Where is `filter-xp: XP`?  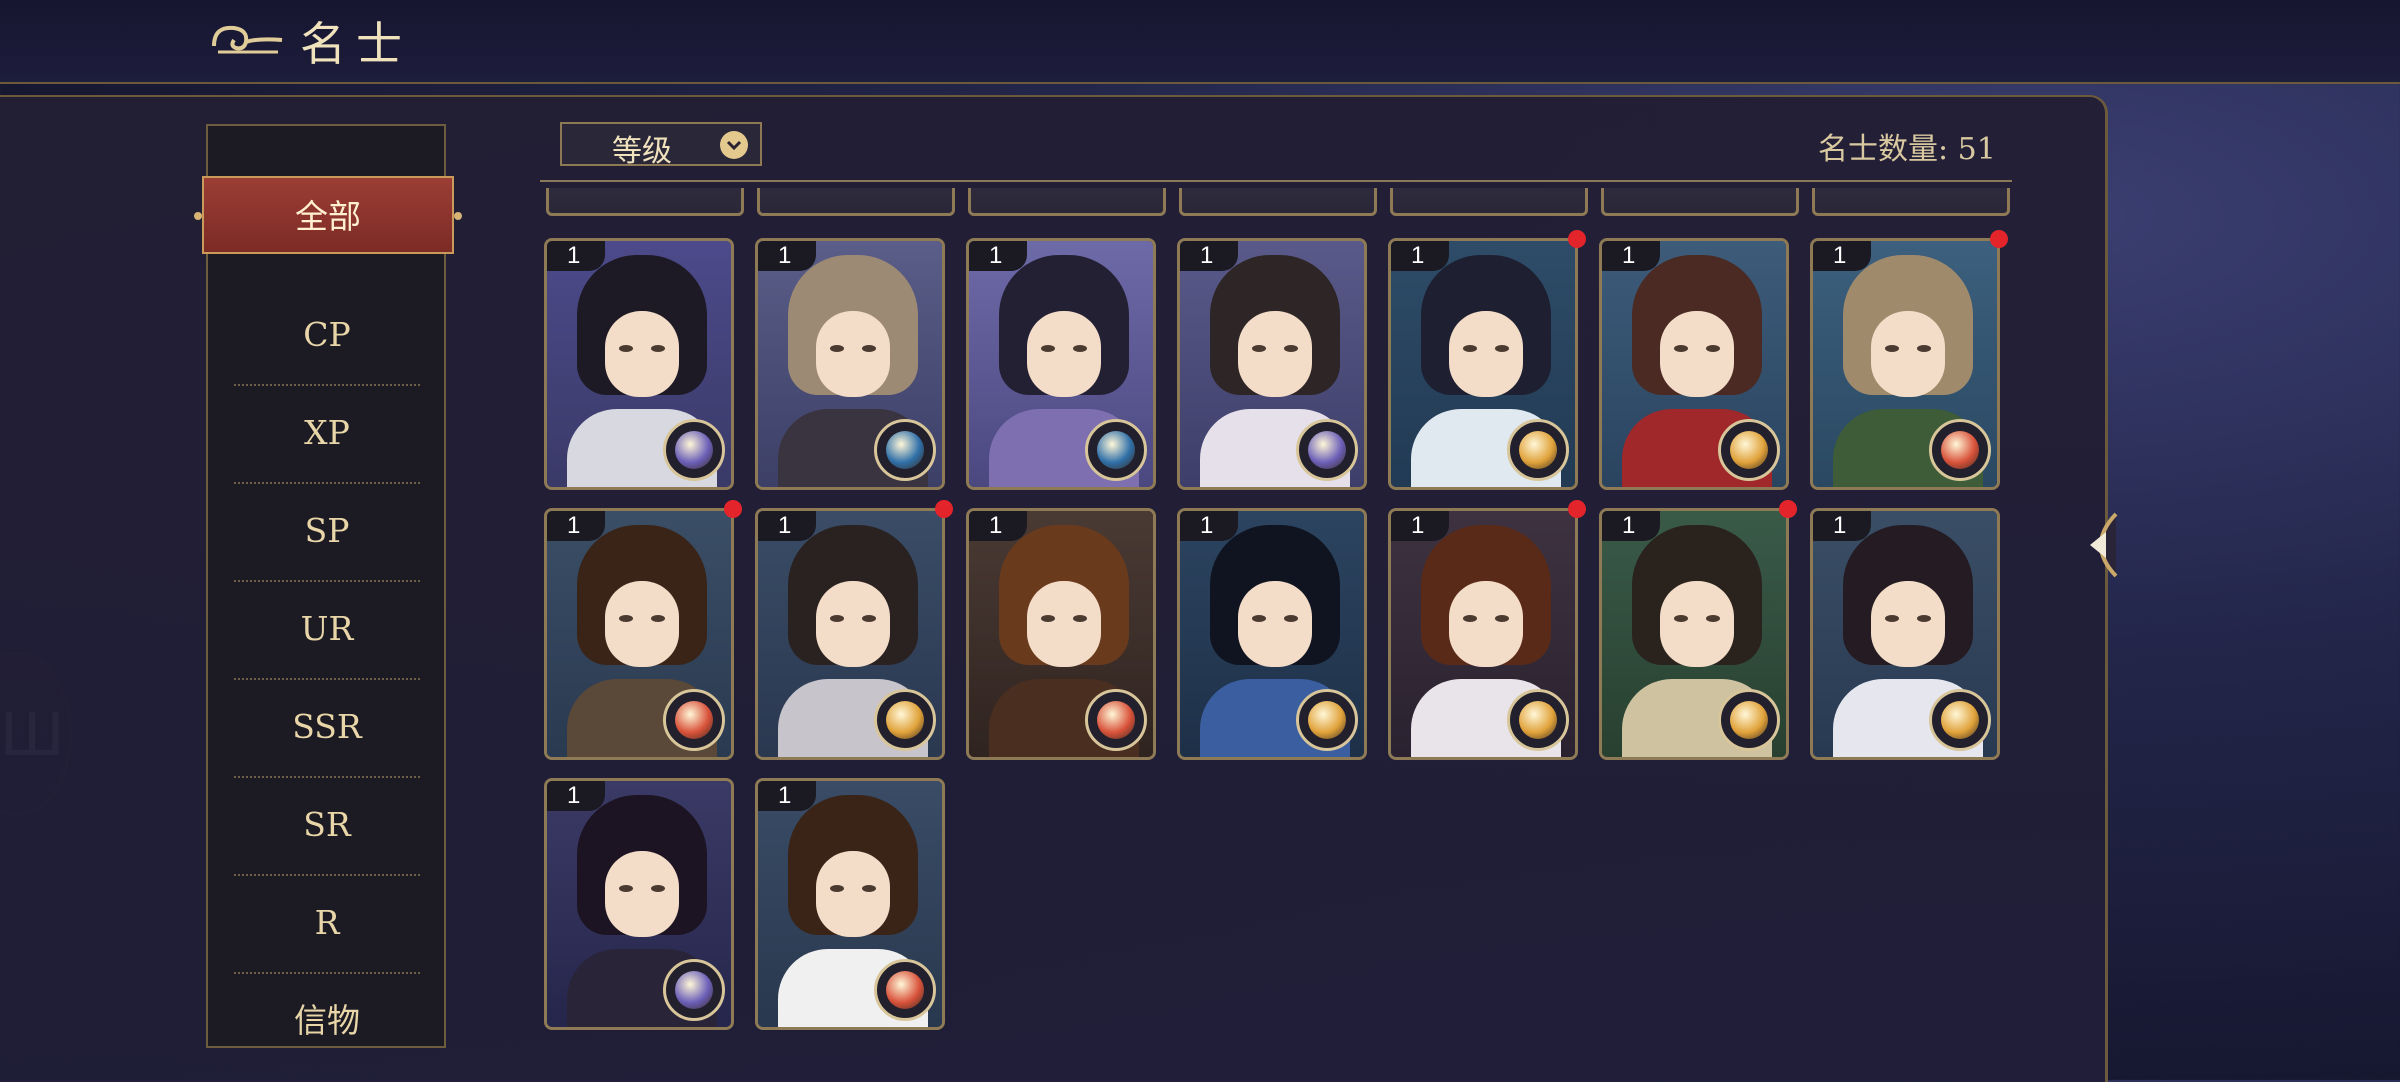 filter-xp: XP is located at coordinates (327, 434).